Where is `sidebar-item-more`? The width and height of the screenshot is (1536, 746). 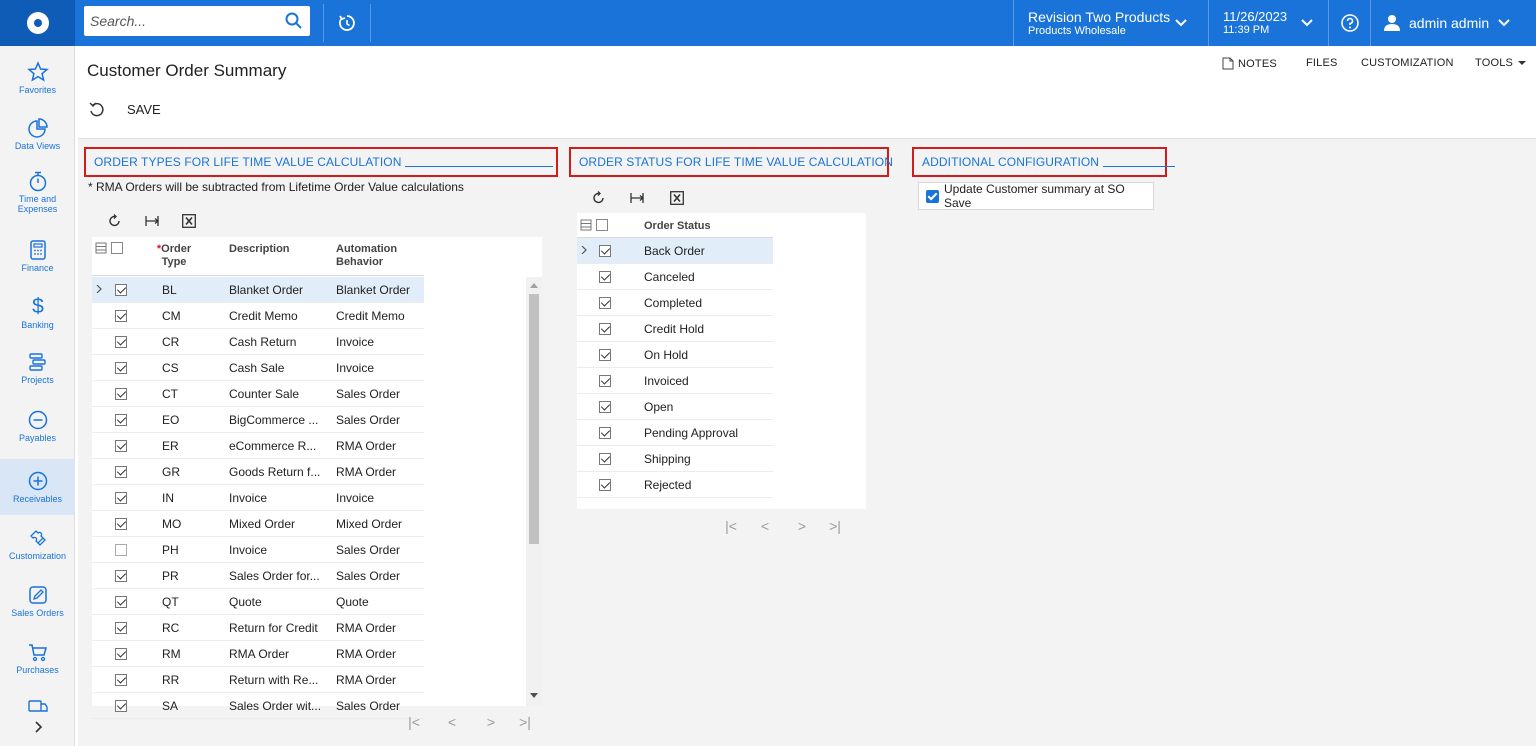 sidebar-item-more is located at coordinates (37, 716).